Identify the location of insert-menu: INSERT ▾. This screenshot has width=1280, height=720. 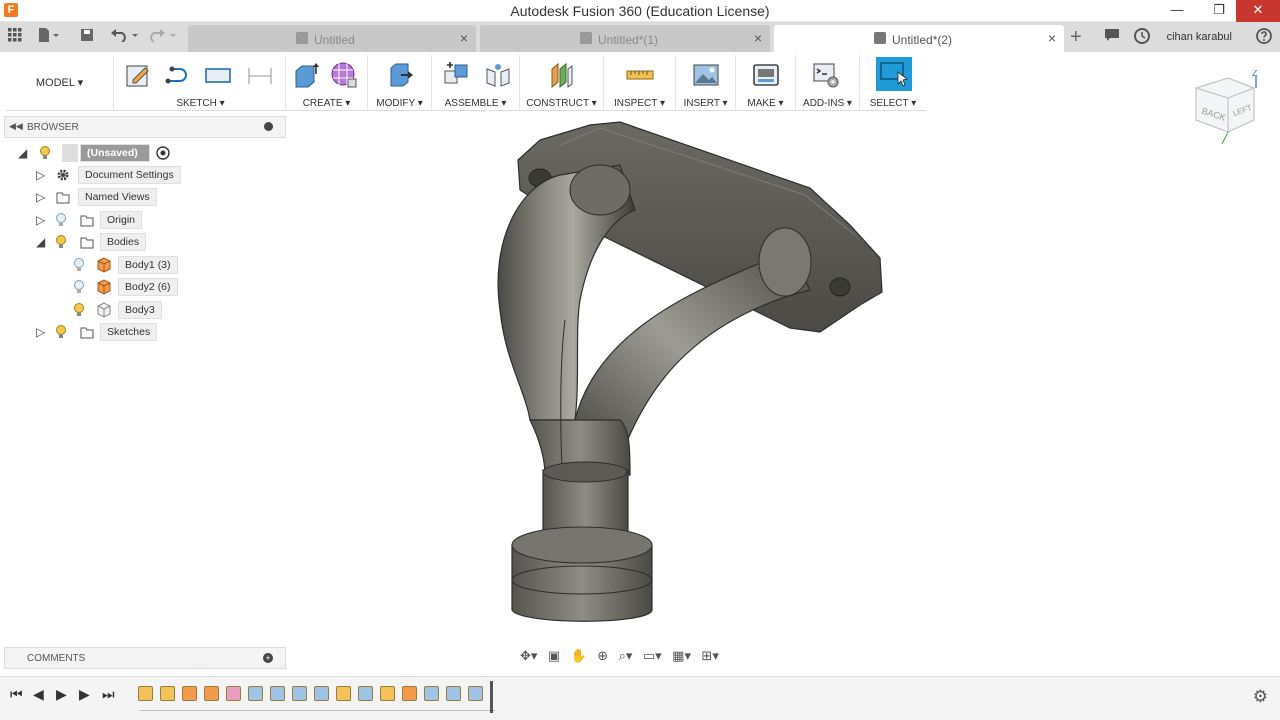
(705, 103).